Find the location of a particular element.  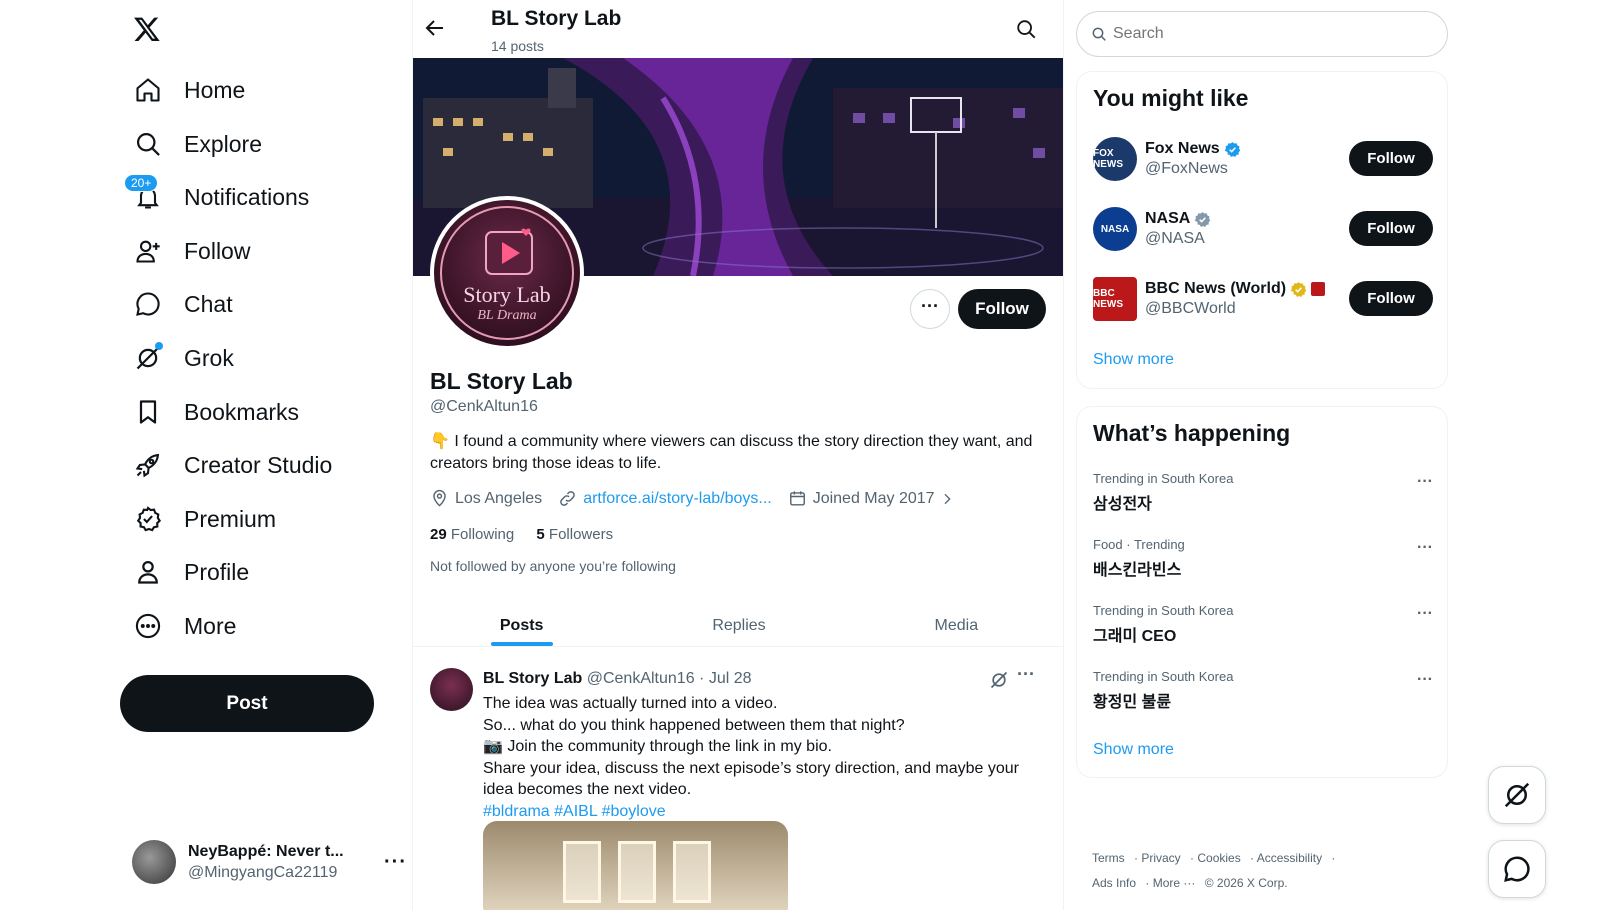

suggestion-item: NASA NASA @NASA Follow is located at coordinates (1263, 229).